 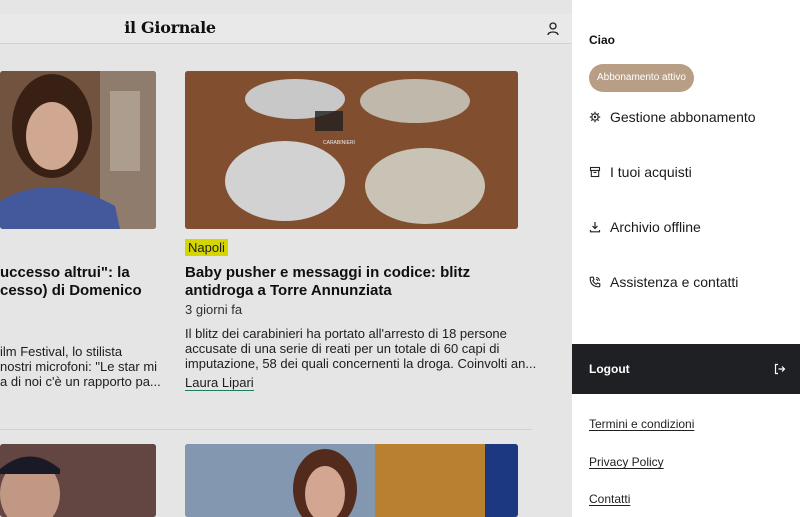 I want to click on menu-item-label: Assistenza e contatti, so click(x=674, y=282).